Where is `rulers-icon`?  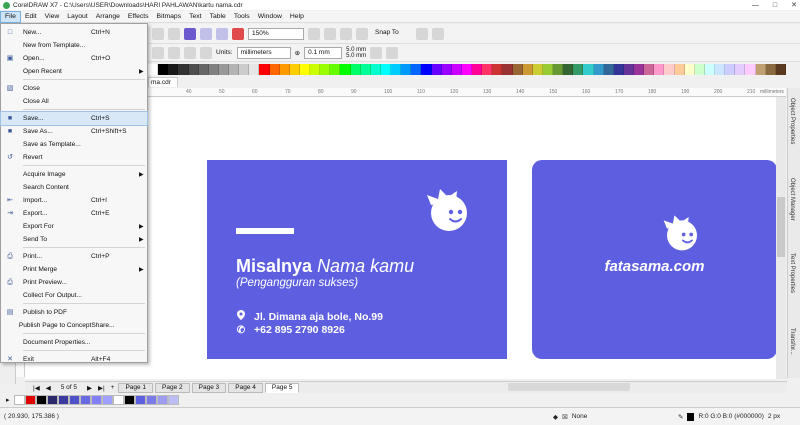
rulers-icon is located at coordinates (330, 33).